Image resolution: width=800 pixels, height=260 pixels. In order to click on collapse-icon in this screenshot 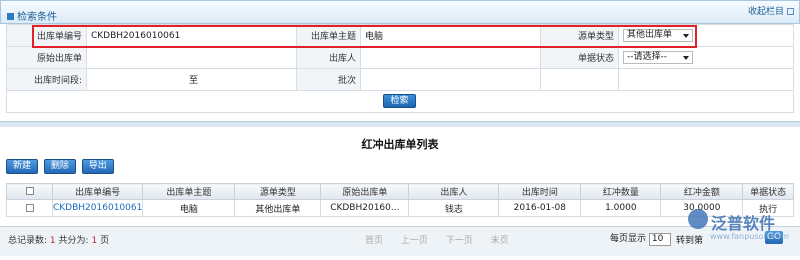, I will do `click(790, 11)`.